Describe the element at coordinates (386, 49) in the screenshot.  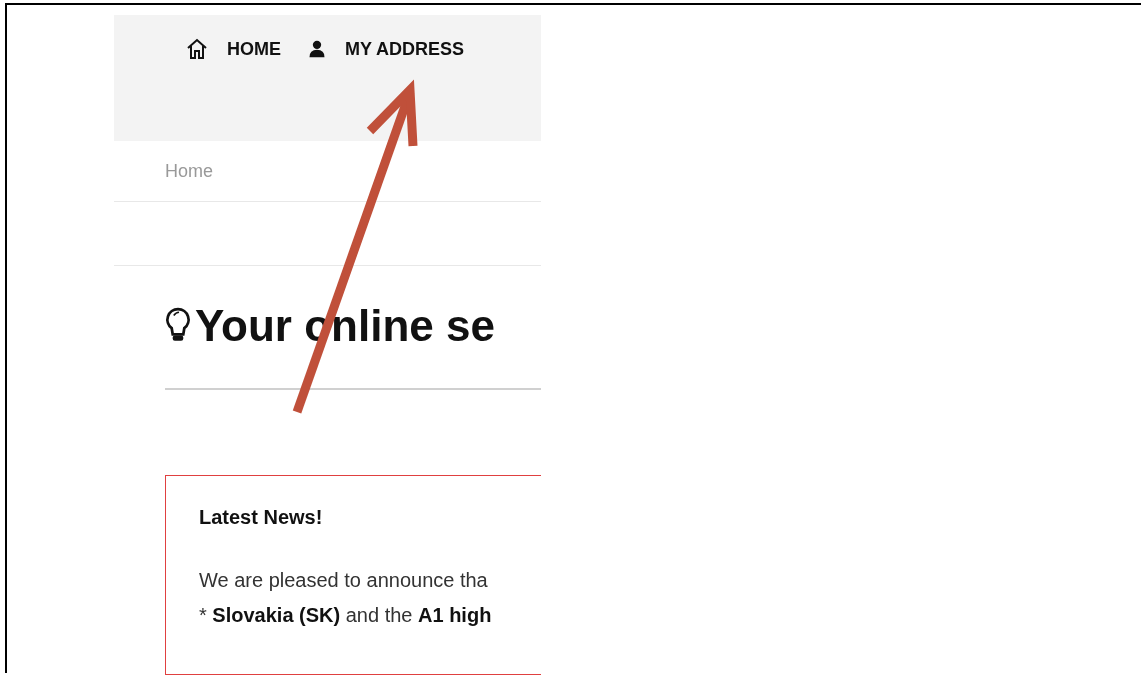
I see `nav-link: MY ADDRESS` at that location.